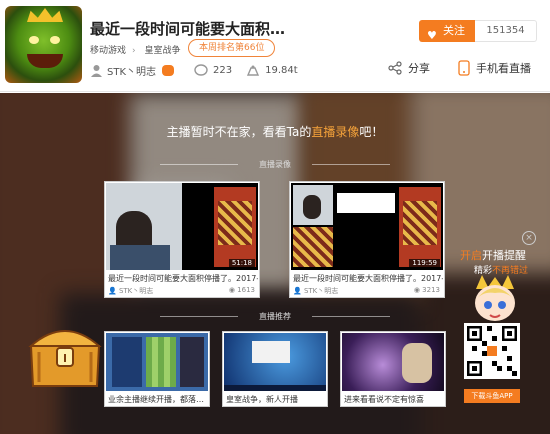  Describe the element at coordinates (131, 70) in the screenshot. I see `streamer-name: STK丶明志` at that location.